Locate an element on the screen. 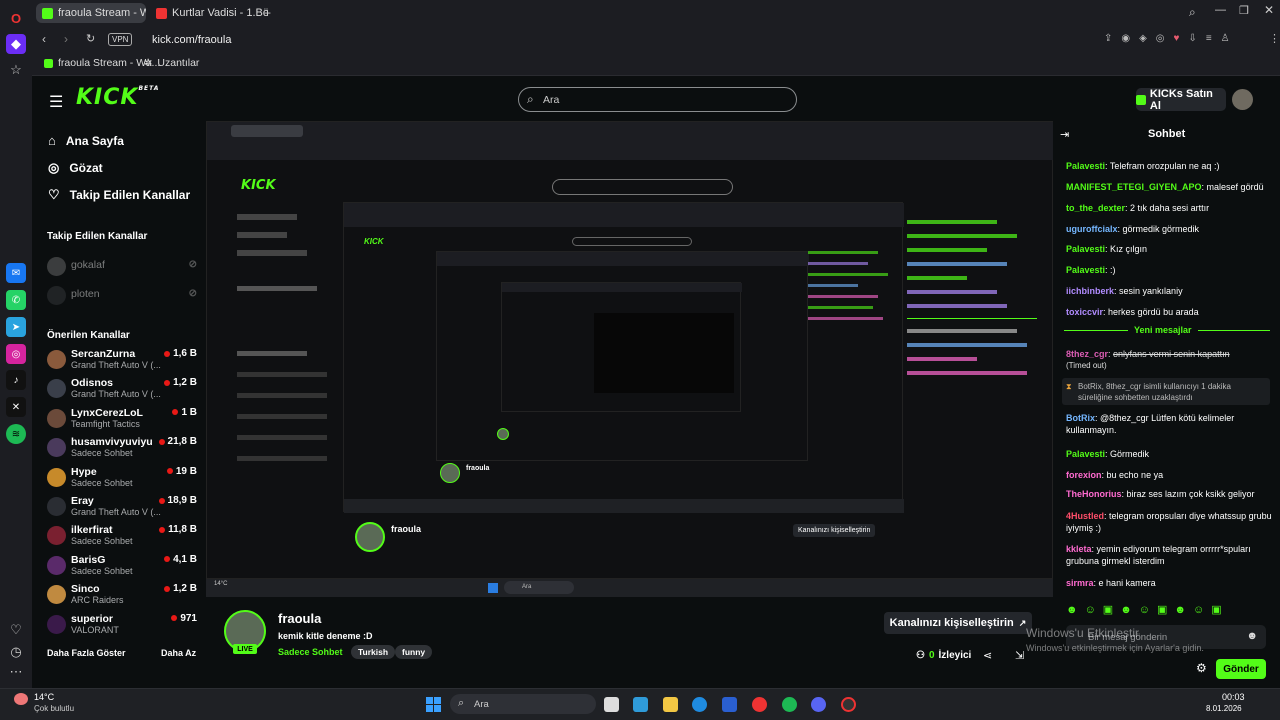  theater-mode-icon: ⇲ is located at coordinates (1019, 655).